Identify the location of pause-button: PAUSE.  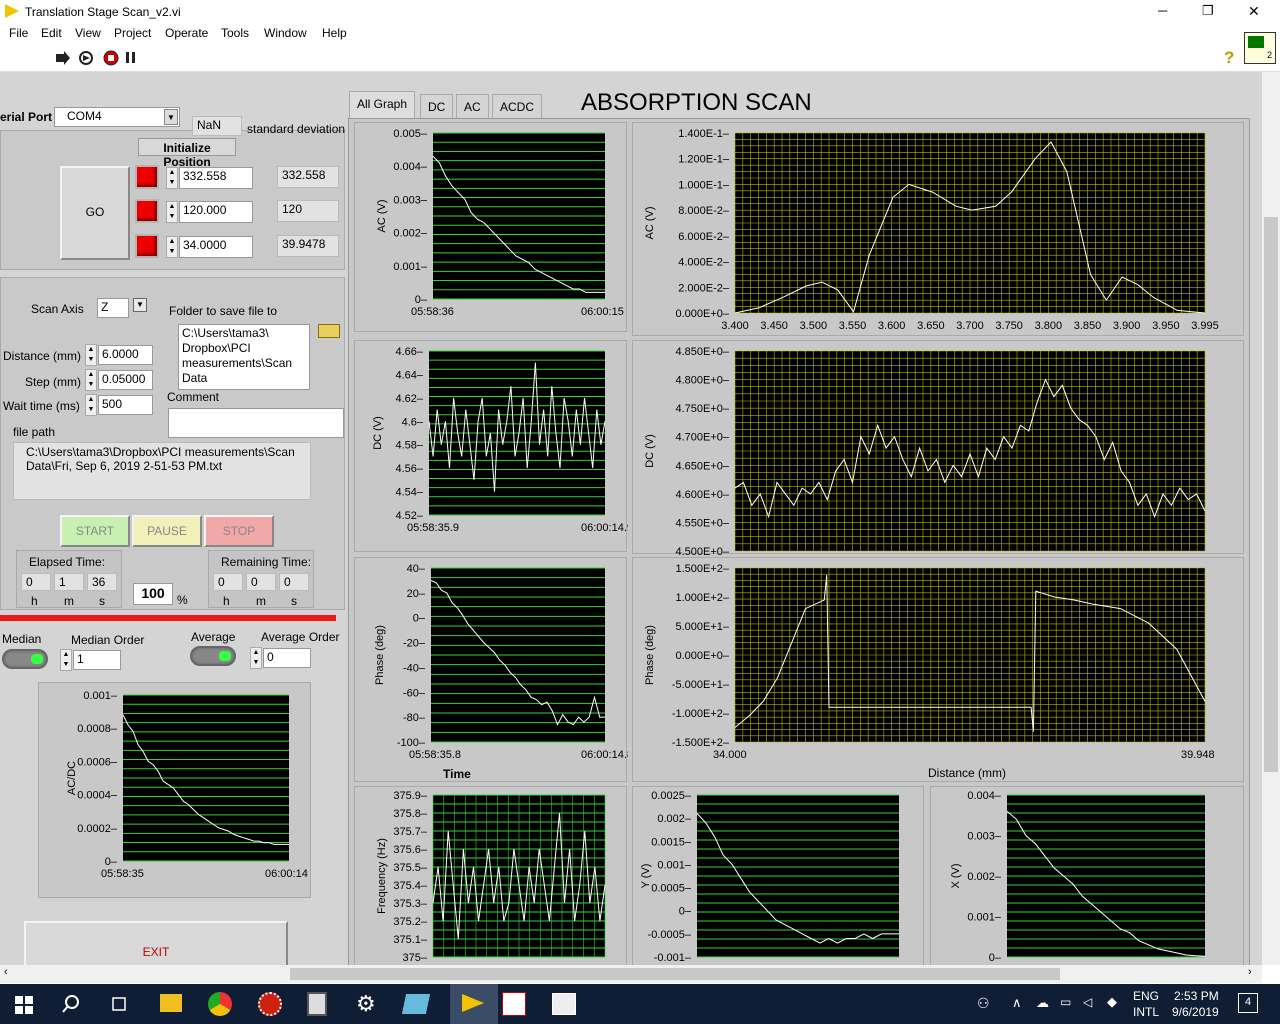
(167, 531).